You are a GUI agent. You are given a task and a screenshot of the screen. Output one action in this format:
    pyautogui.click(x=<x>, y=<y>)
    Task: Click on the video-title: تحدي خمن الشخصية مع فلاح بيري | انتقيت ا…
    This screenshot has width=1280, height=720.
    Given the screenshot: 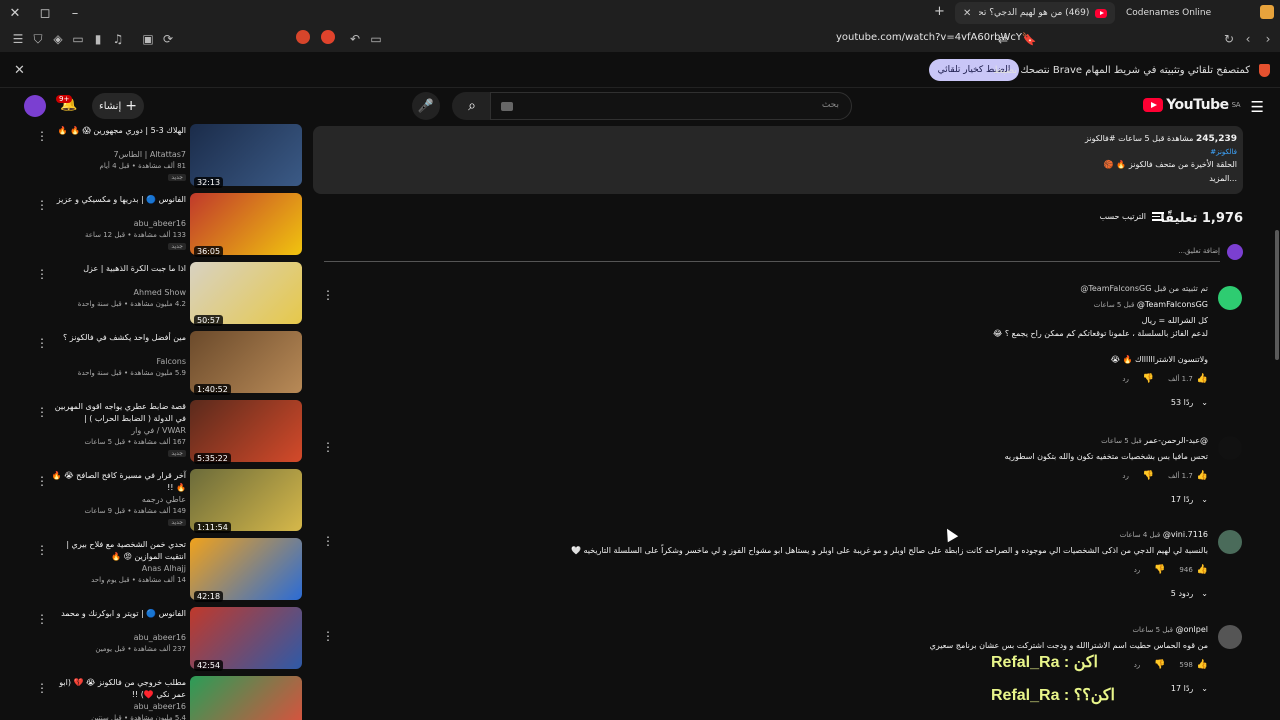 What is the action you would take?
    pyautogui.click(x=118, y=551)
    